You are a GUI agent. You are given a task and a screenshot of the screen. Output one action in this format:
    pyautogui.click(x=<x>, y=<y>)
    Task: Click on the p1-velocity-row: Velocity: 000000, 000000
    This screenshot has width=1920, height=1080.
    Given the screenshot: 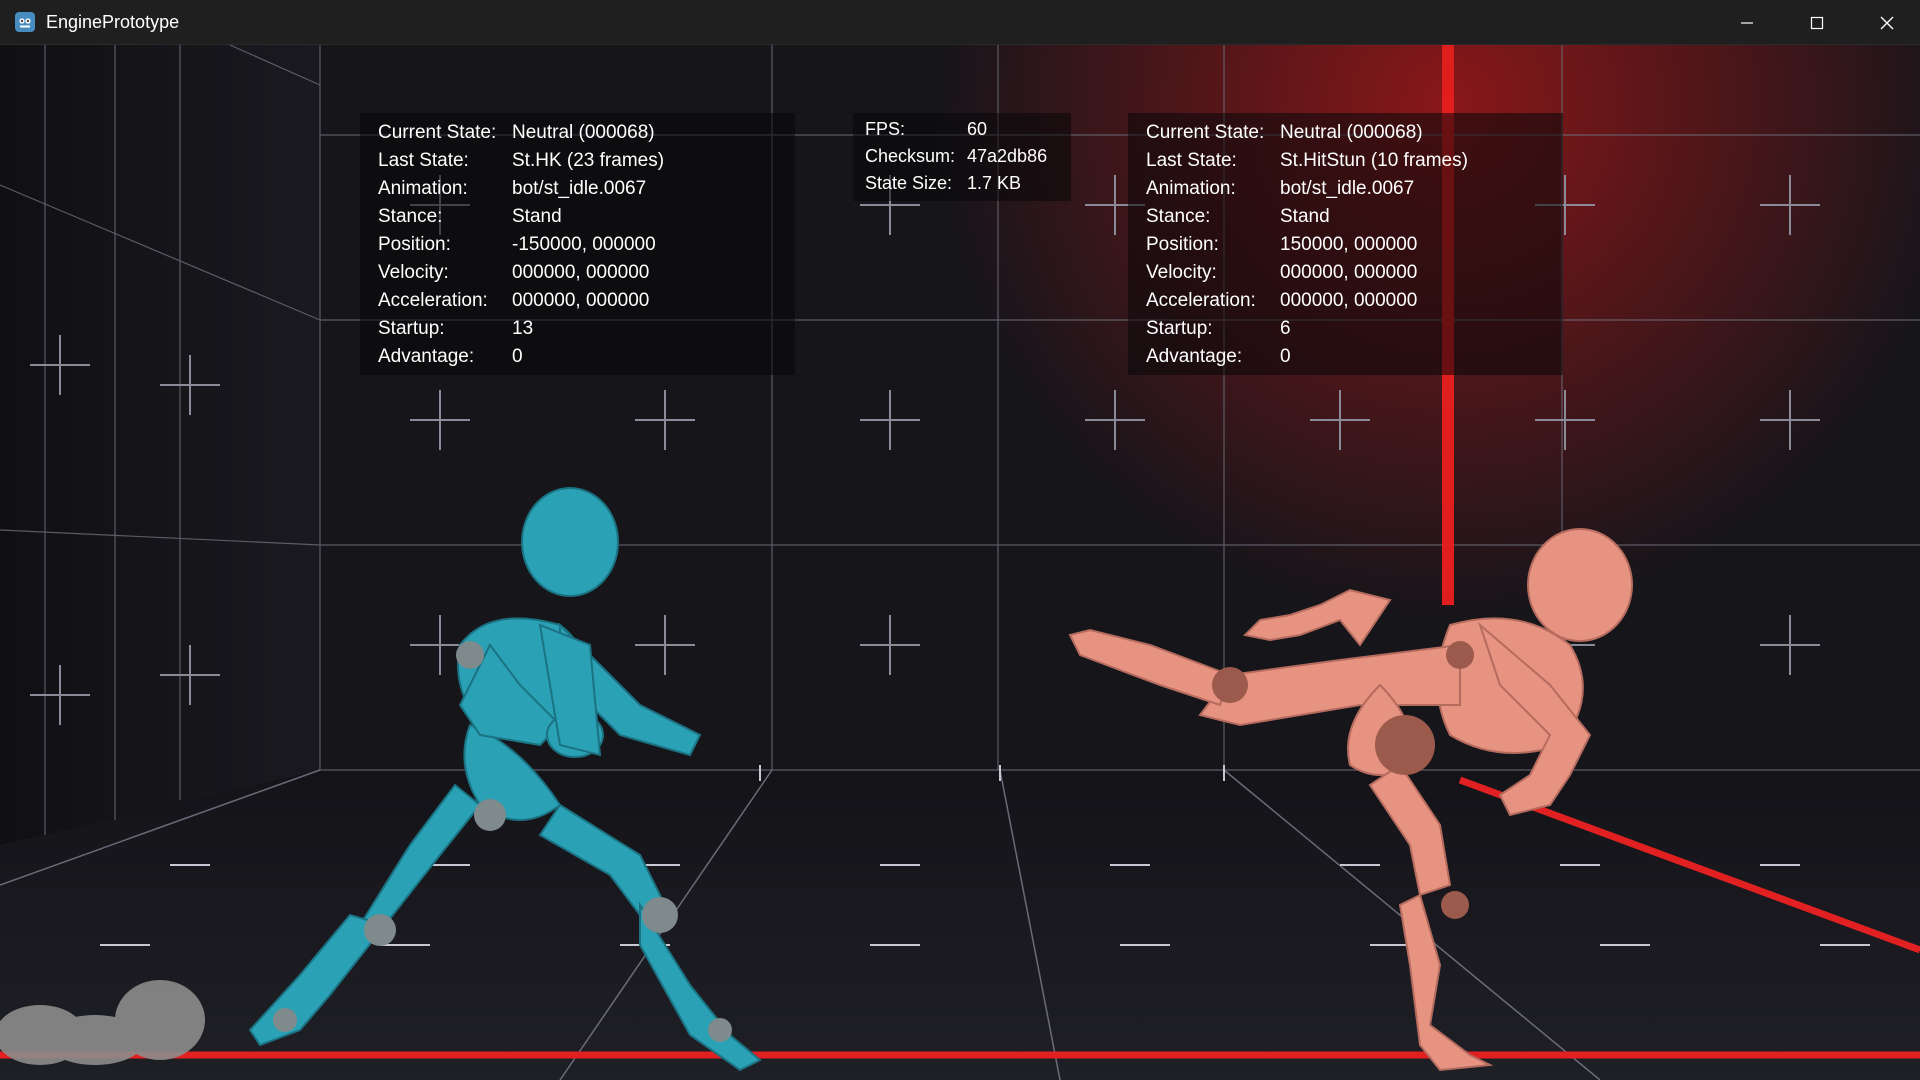 What is the action you would take?
    pyautogui.click(x=577, y=273)
    